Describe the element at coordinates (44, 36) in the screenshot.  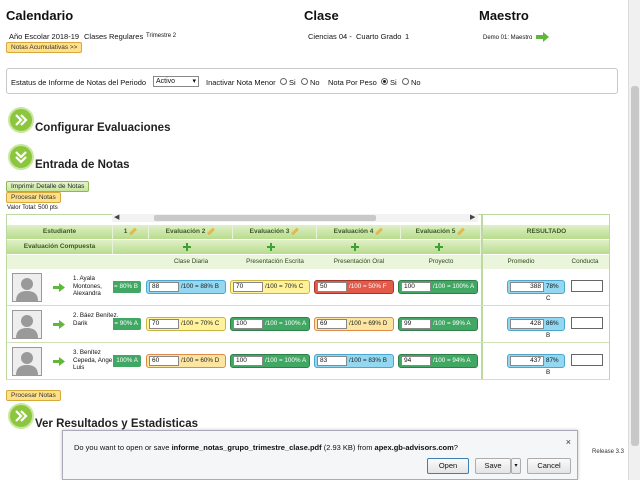
I see `school-year: Año Escolar 2018-19` at that location.